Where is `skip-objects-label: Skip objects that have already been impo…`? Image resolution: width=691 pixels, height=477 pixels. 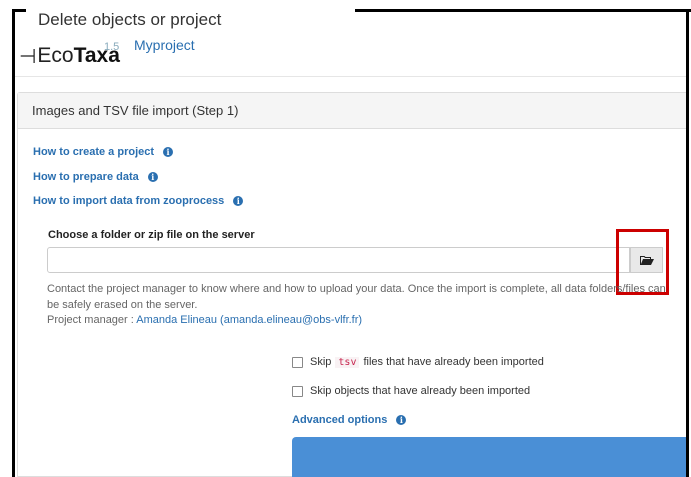 skip-objects-label: Skip objects that have already been impo… is located at coordinates (420, 391).